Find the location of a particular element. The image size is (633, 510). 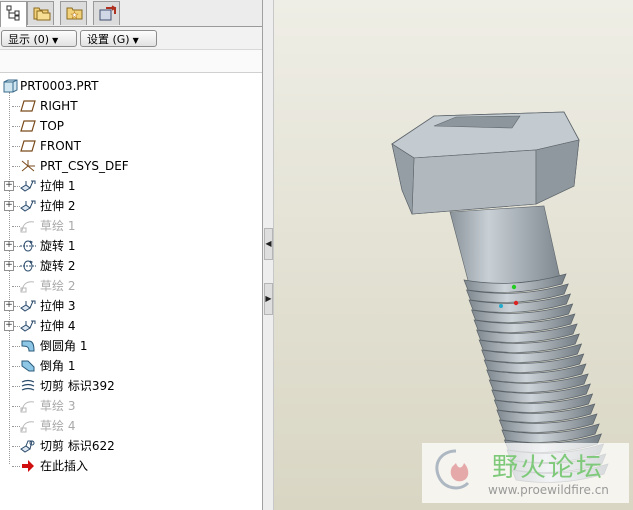

tree-item: 倒角 1 is located at coordinates (131, 366).